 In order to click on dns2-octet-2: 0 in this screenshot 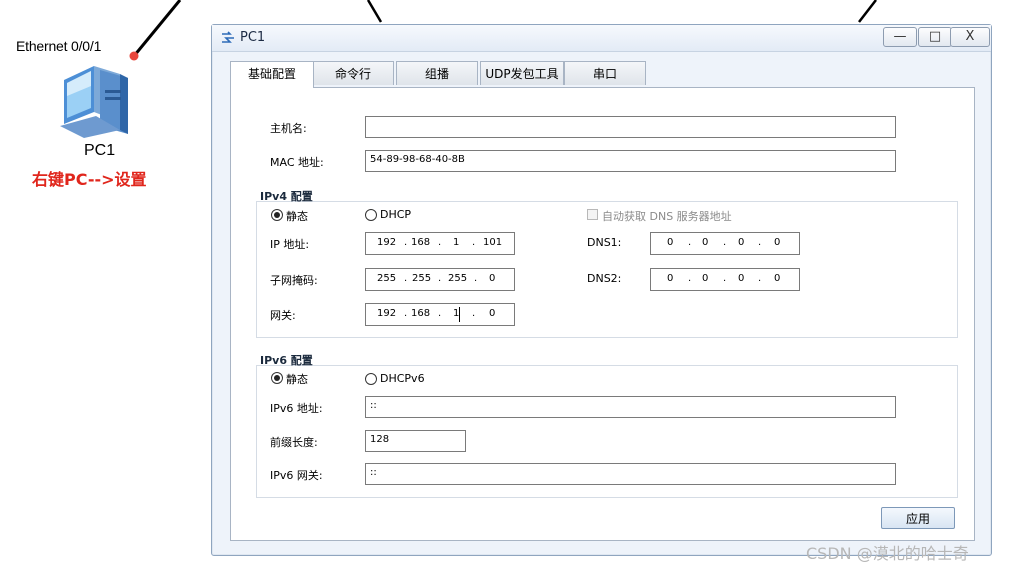, I will do `click(705, 278)`.